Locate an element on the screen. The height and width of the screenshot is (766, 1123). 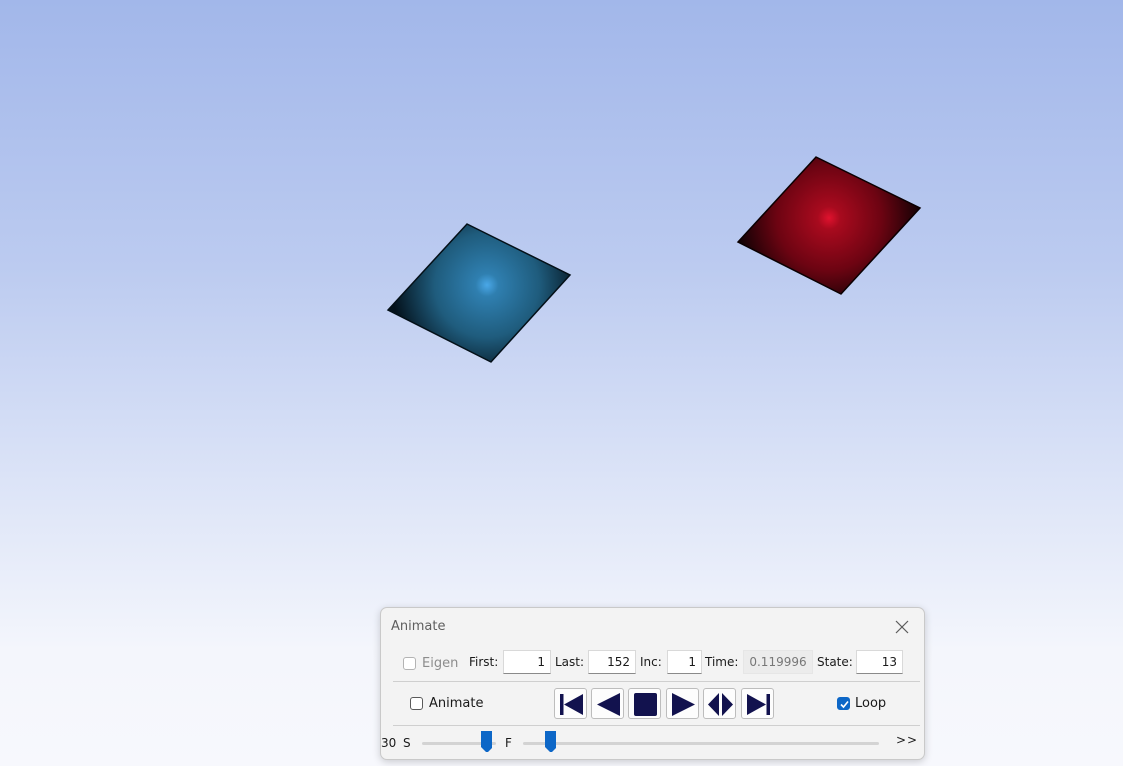
state-label: State: is located at coordinates (835, 662).